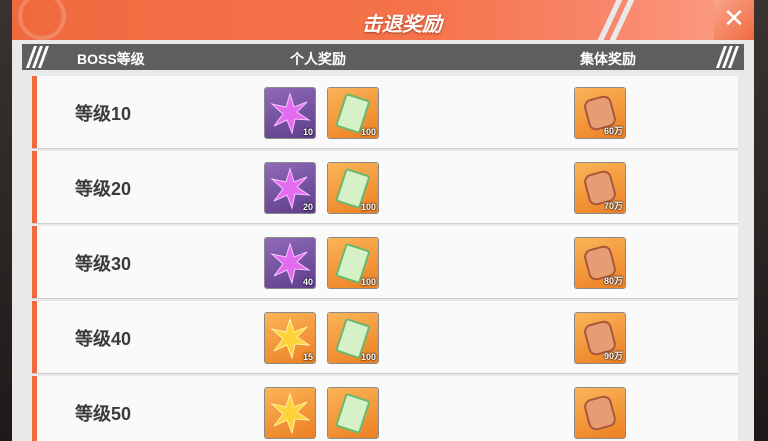  Describe the element at coordinates (613, 131) in the screenshot. I see `item-quantity: 60万` at that location.